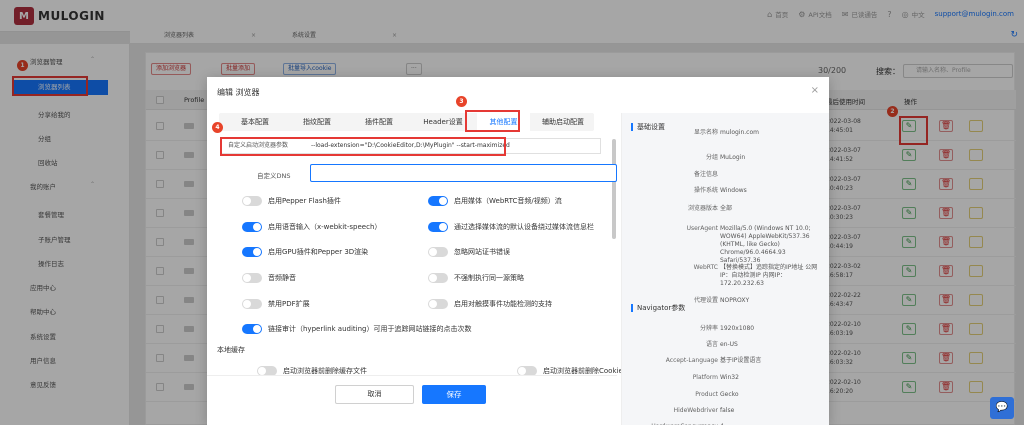 The image size is (1024, 425). I want to click on custom-dns-input, so click(463, 173).